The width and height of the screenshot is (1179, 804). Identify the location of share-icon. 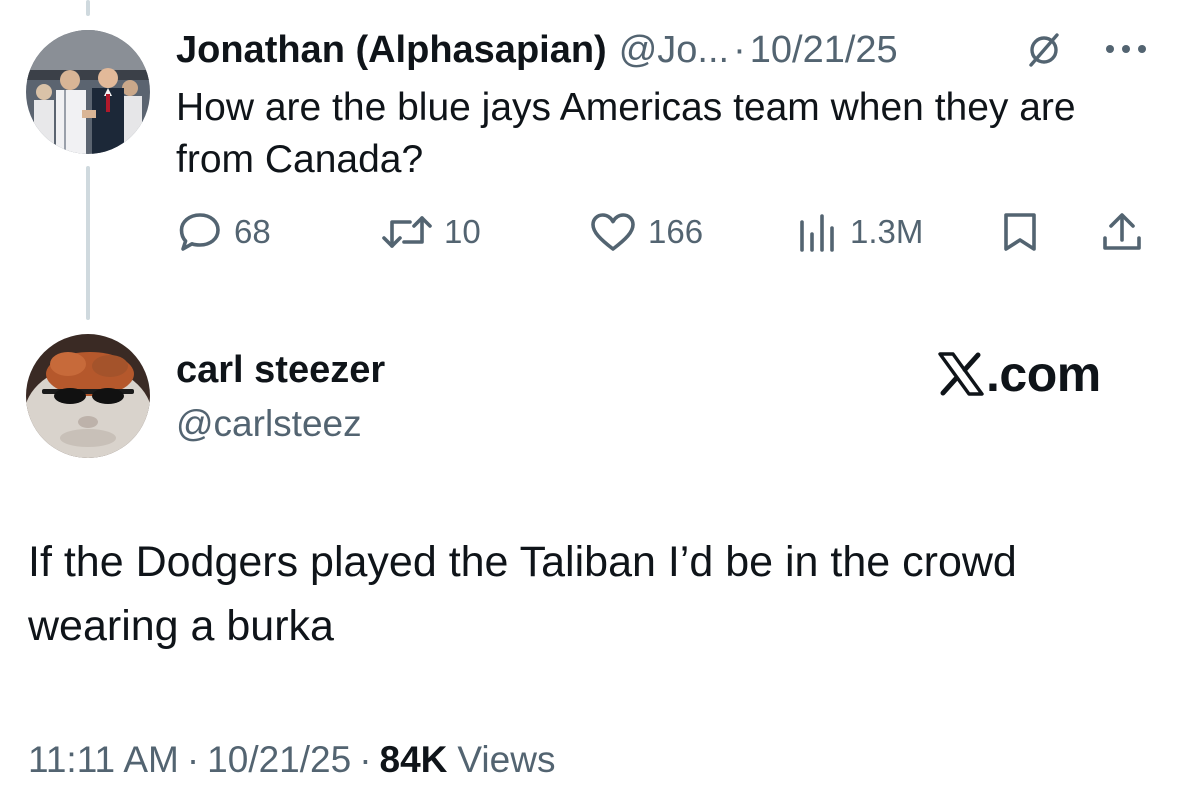
(1122, 231).